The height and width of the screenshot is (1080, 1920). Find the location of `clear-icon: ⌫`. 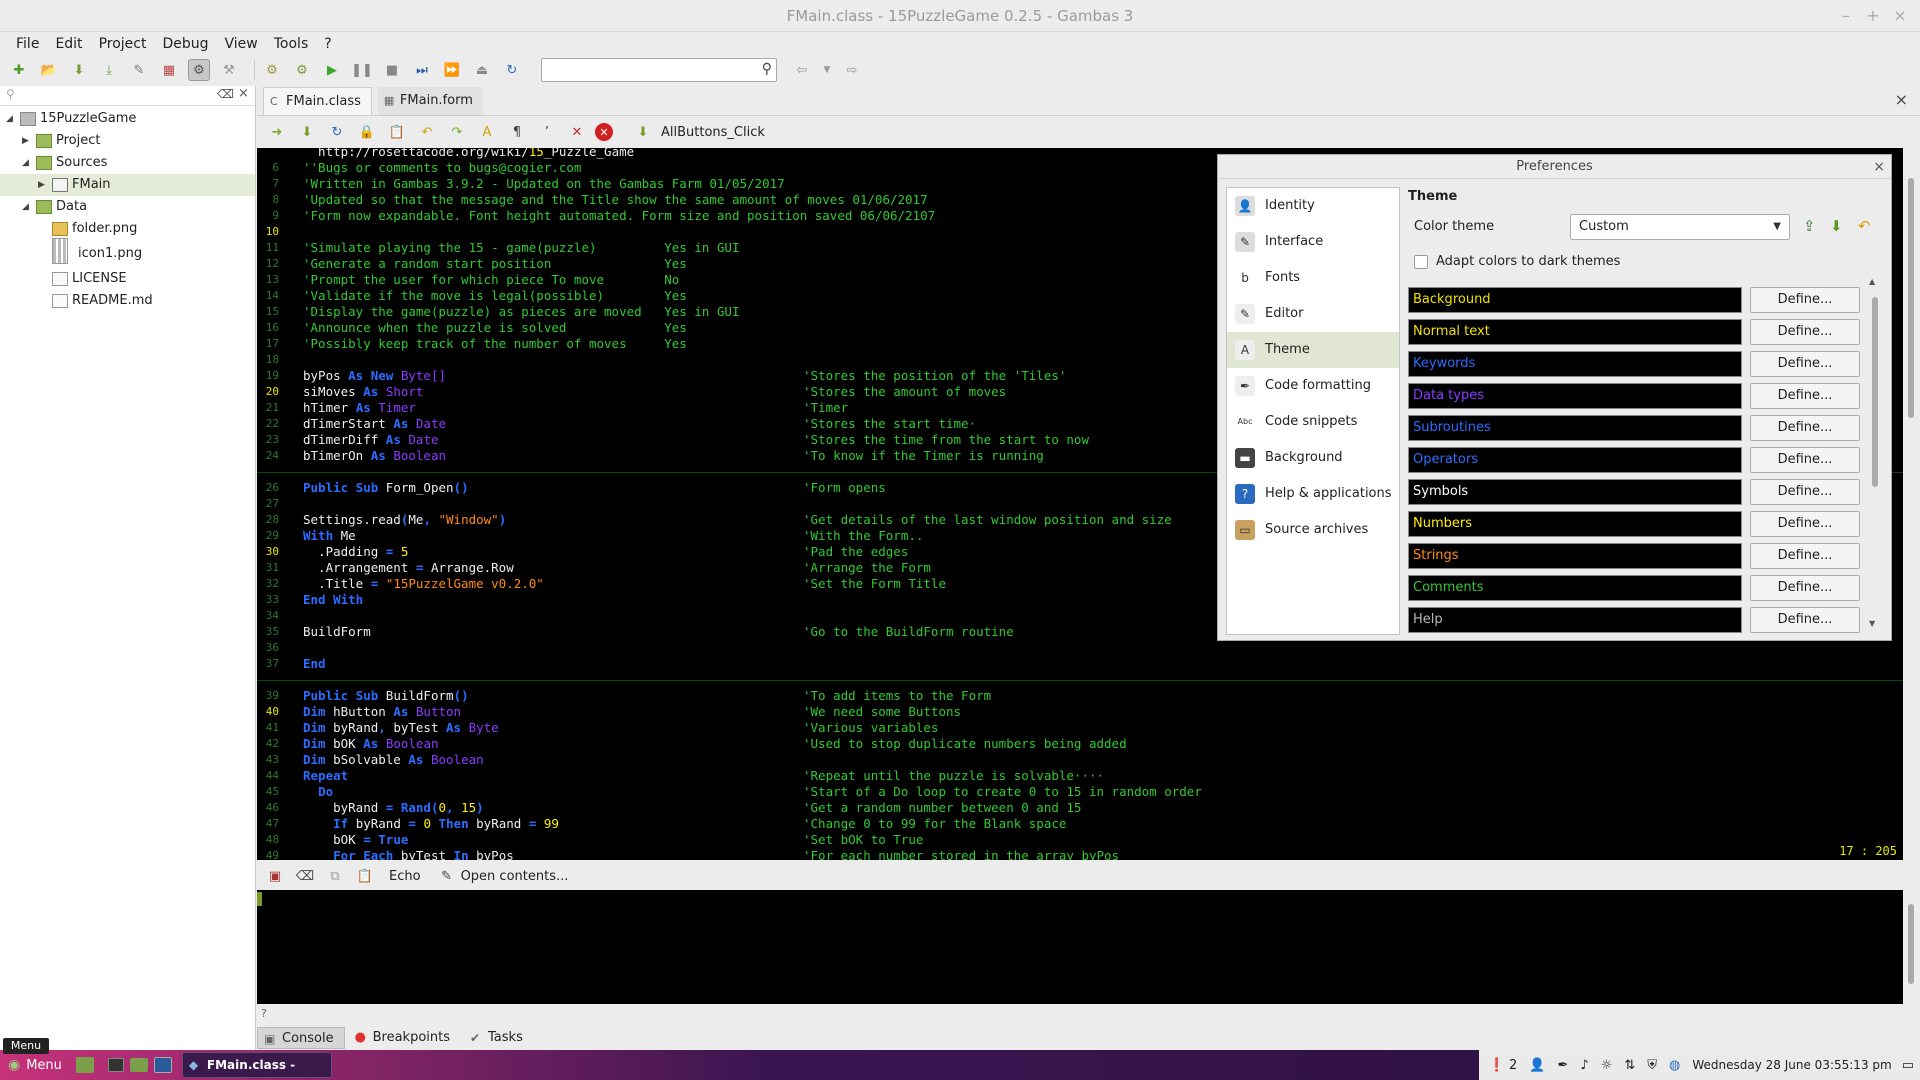

clear-icon: ⌫ is located at coordinates (225, 94).